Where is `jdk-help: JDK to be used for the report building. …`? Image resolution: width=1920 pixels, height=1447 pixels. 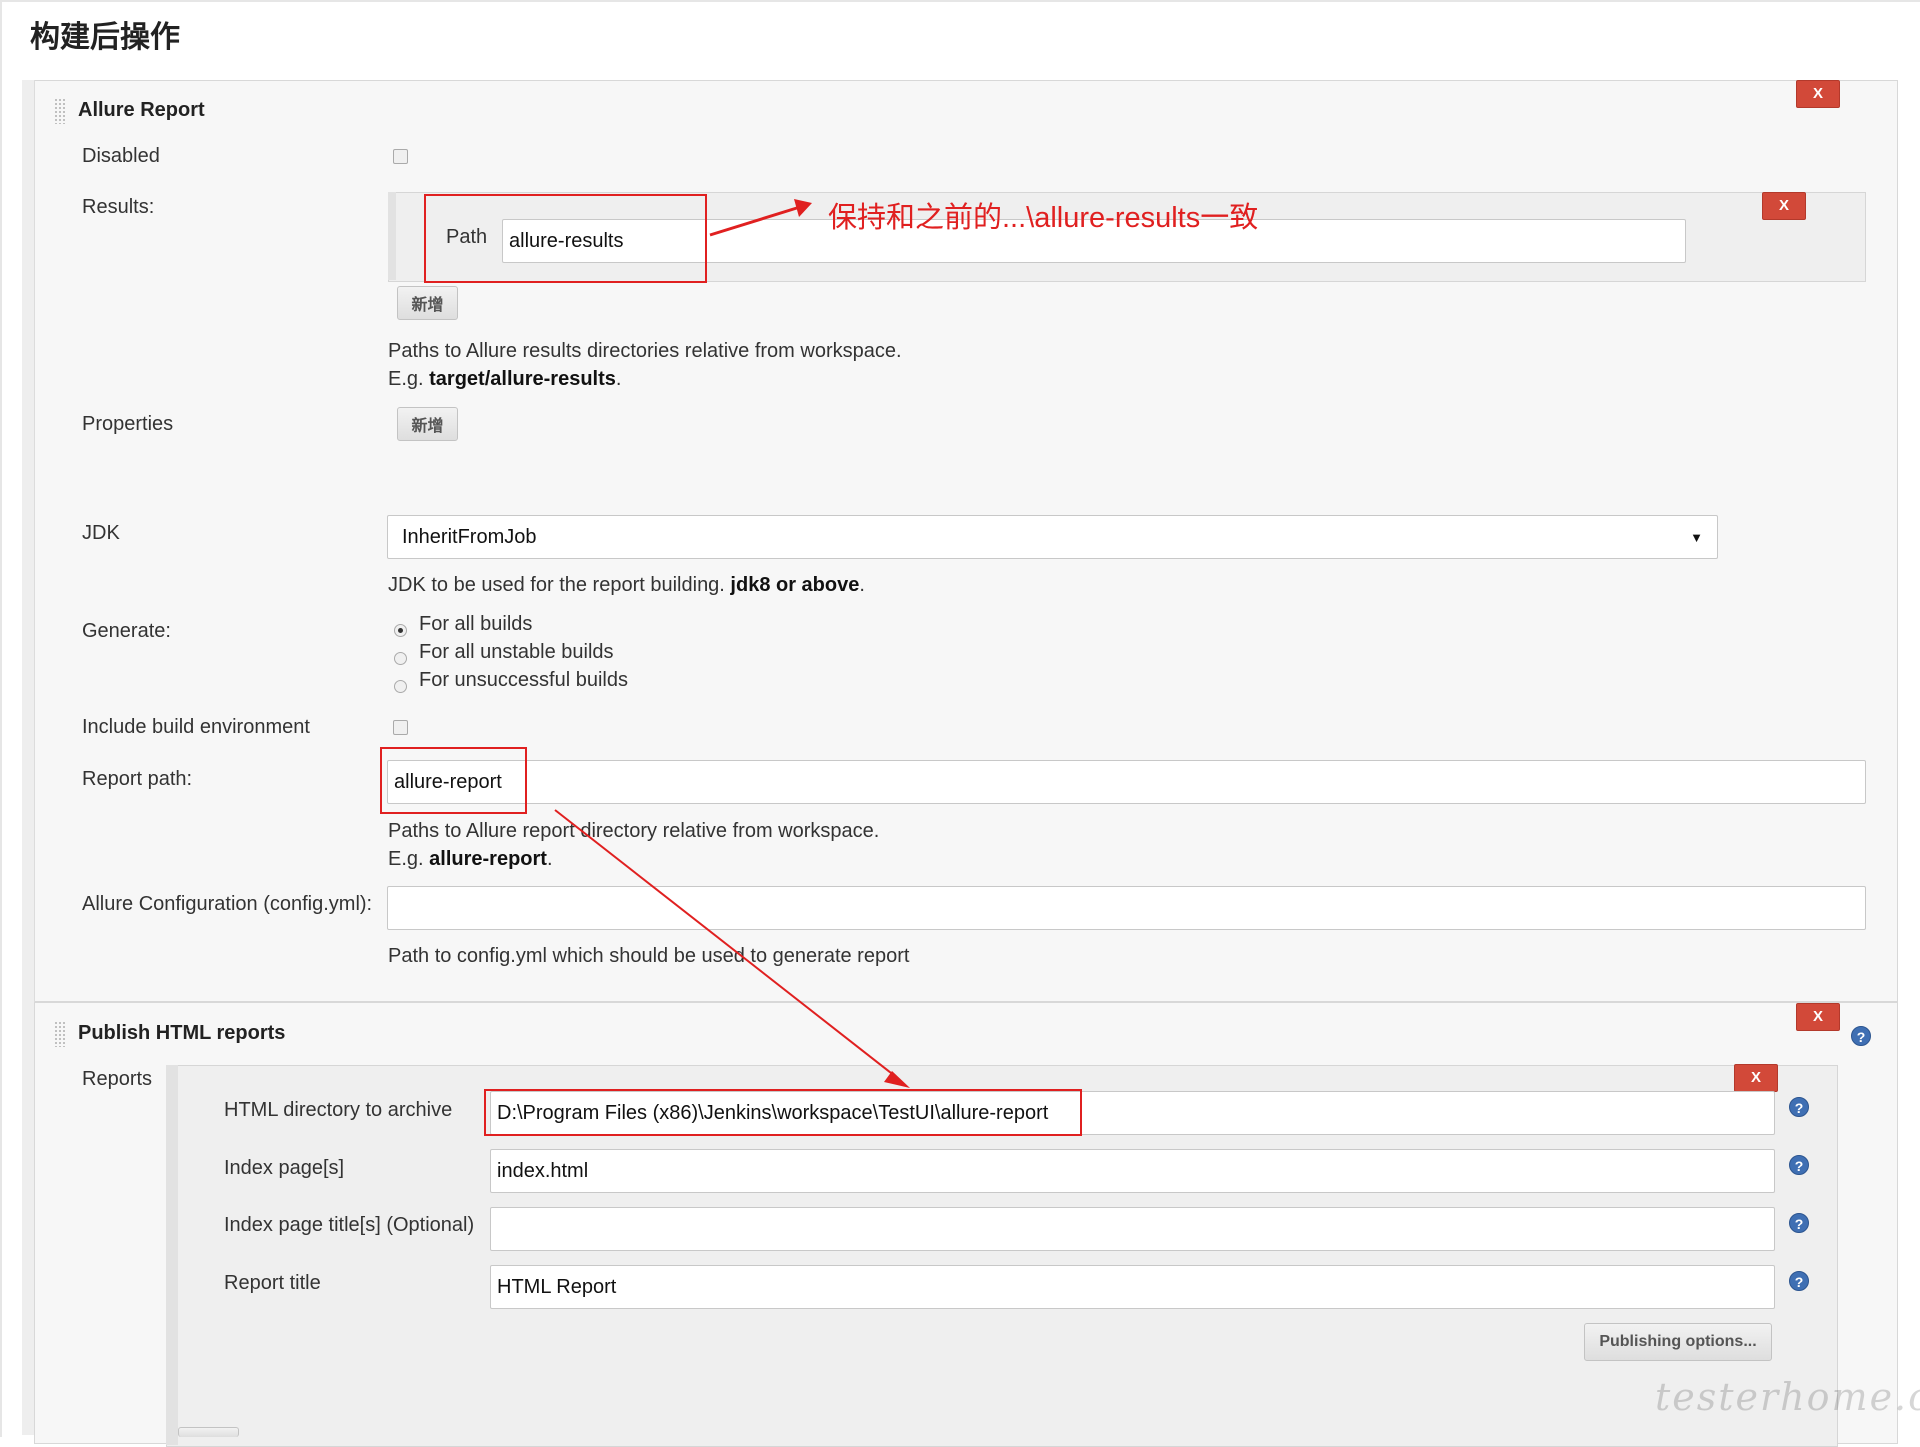
jdk-help: JDK to be used for the report building. … is located at coordinates (626, 585).